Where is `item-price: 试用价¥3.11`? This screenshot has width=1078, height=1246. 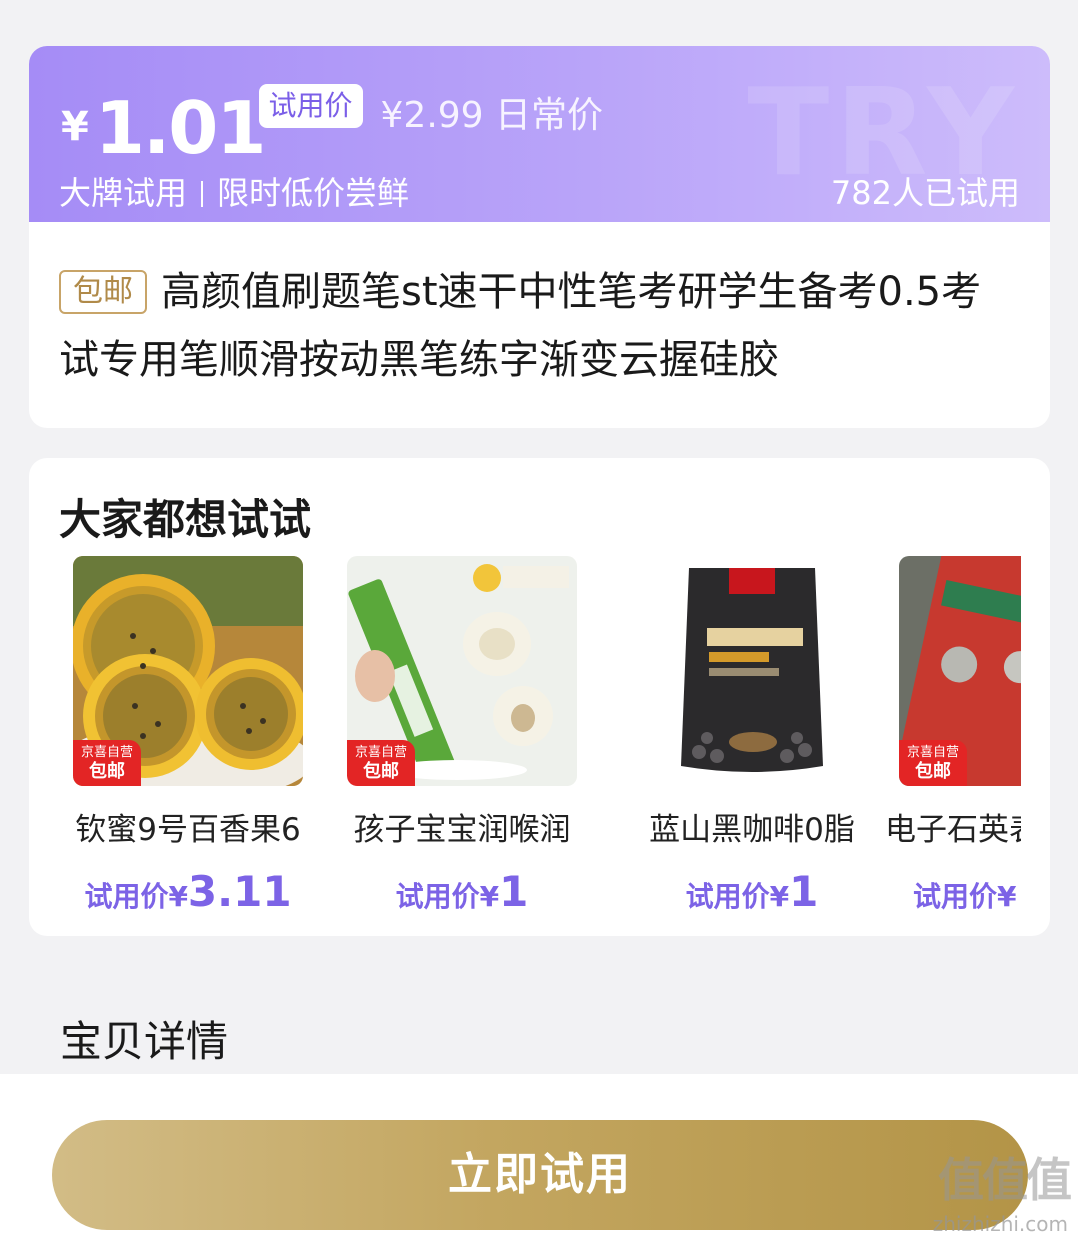 item-price: 试用价¥3.11 is located at coordinates (191, 891).